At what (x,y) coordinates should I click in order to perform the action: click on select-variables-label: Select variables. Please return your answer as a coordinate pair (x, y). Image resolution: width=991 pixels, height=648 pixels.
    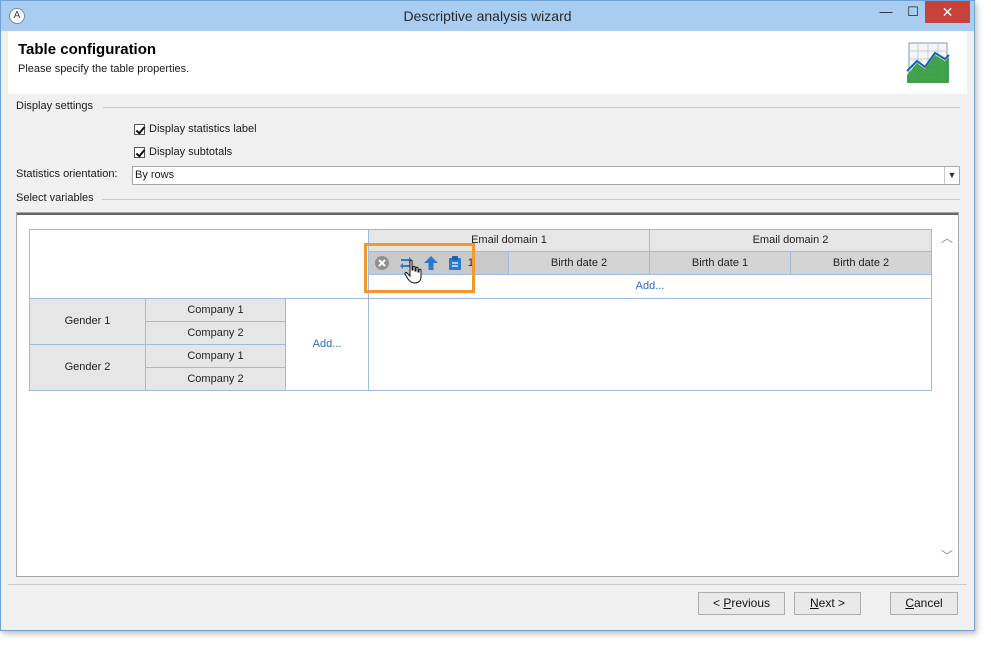
    Looking at the image, I should click on (55, 198).